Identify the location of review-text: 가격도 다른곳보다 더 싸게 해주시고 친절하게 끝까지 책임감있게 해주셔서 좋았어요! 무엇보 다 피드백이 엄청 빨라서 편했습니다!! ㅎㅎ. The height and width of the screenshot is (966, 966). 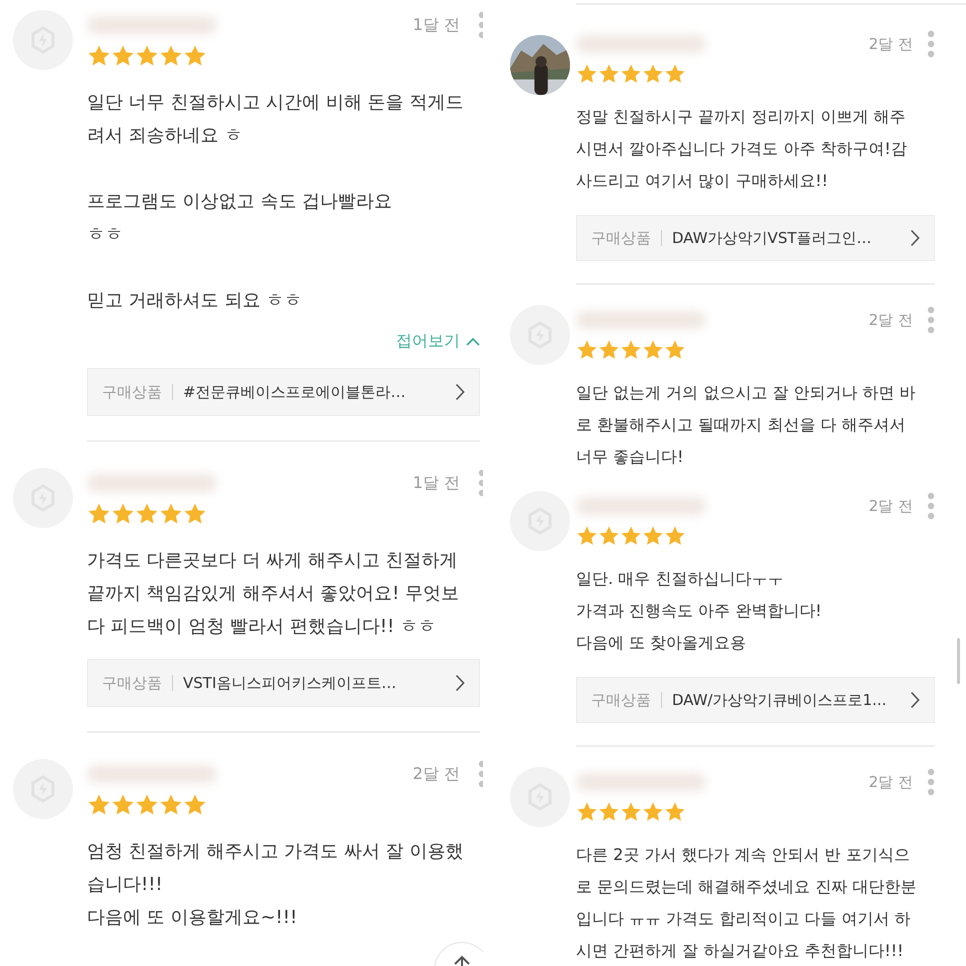
(273, 594).